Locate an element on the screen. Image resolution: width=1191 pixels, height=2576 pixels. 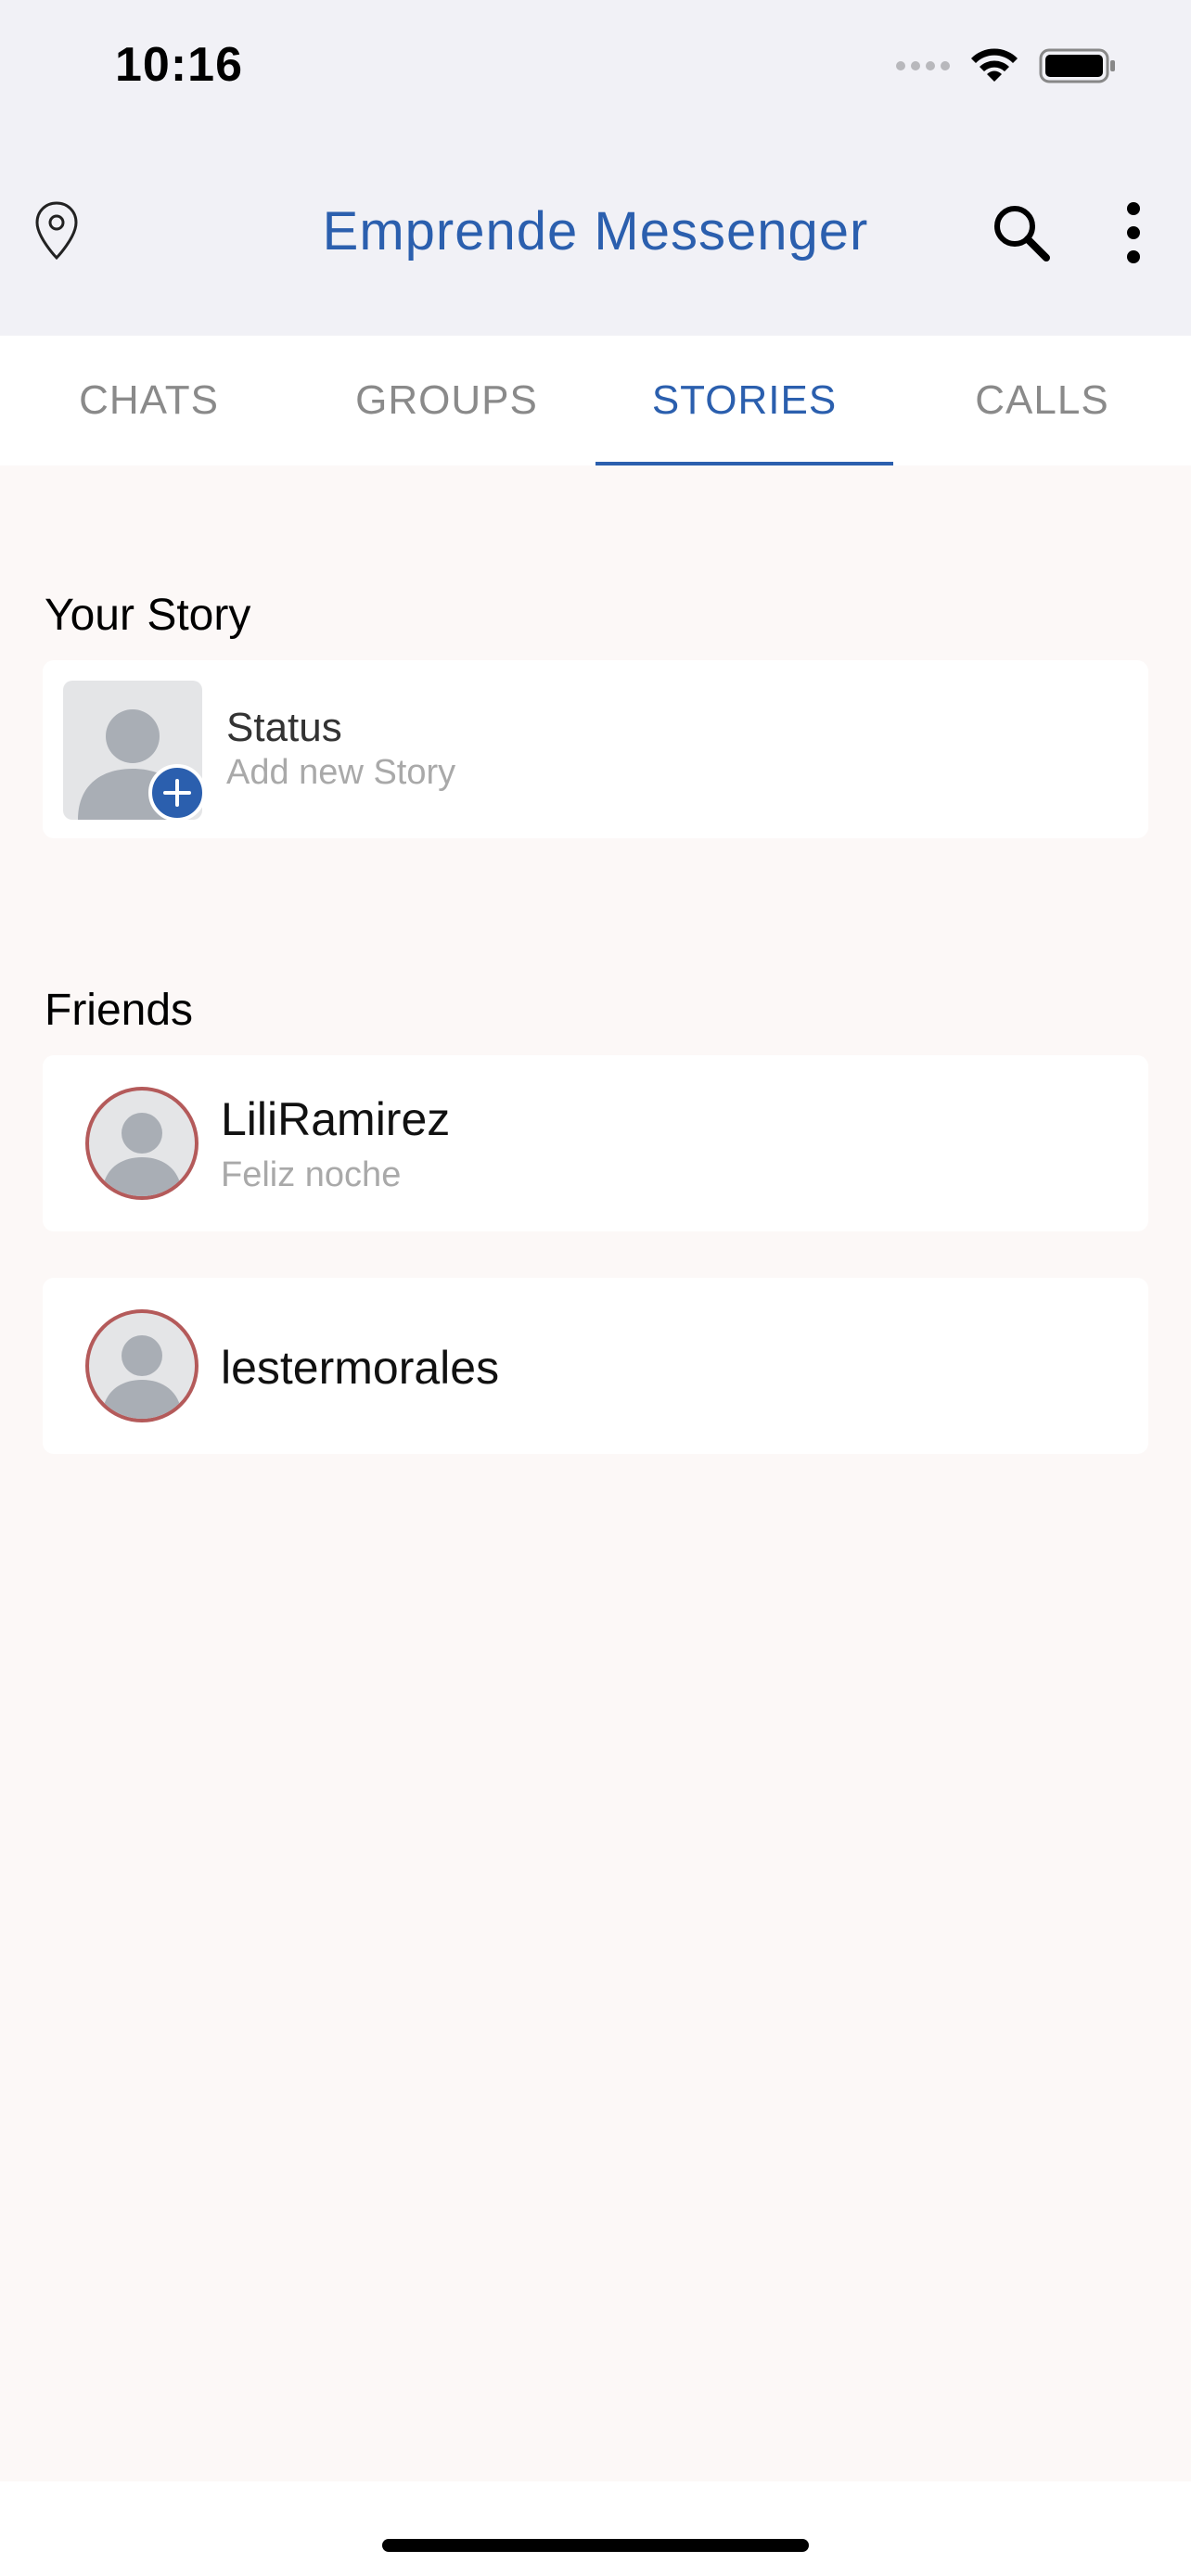
status-icons is located at coordinates (1007, 66).